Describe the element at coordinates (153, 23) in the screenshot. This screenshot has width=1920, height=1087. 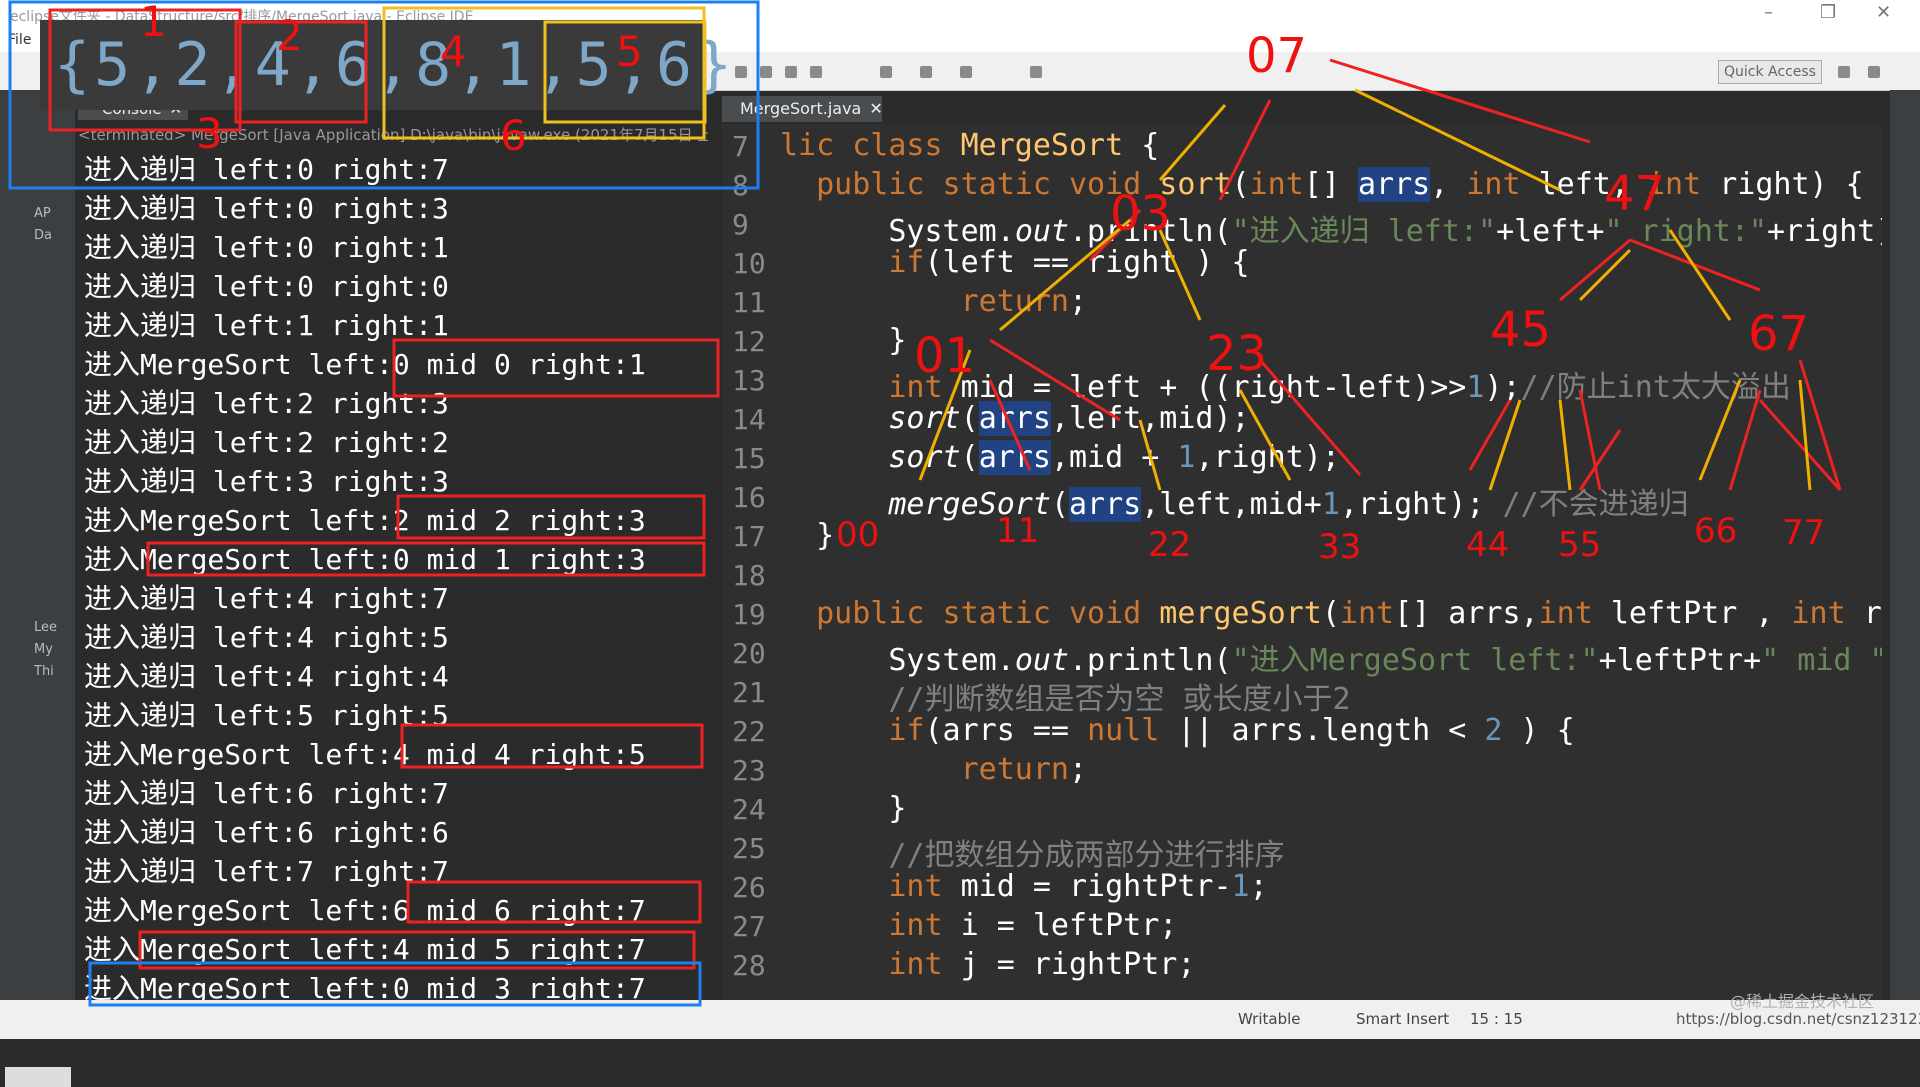
I see `index-label: 1` at that location.